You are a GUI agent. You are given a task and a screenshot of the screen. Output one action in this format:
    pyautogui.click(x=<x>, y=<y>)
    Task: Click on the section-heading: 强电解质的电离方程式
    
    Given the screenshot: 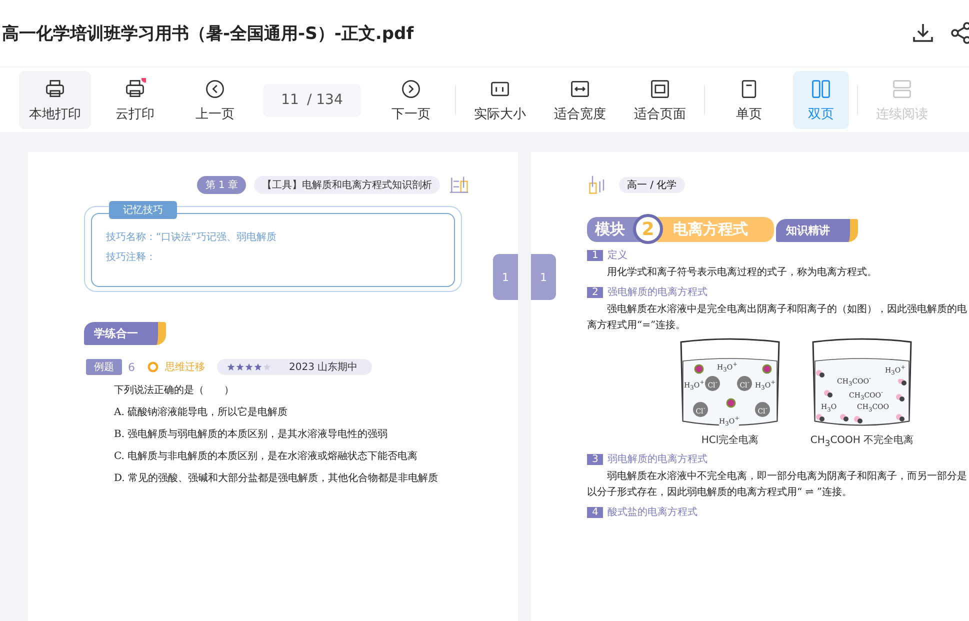 What is the action you would take?
    pyautogui.click(x=657, y=292)
    